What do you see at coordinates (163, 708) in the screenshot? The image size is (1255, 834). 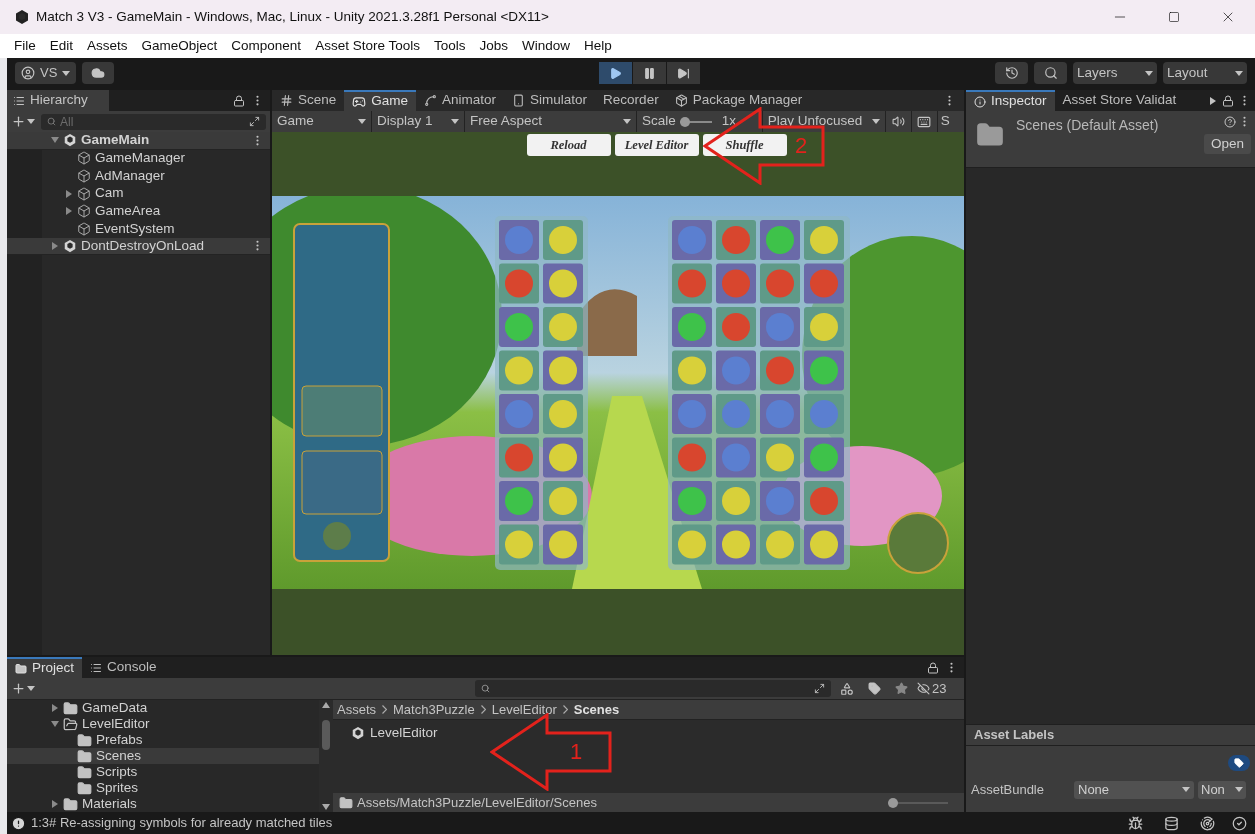 I see `folder-tree-item: GameData` at bounding box center [163, 708].